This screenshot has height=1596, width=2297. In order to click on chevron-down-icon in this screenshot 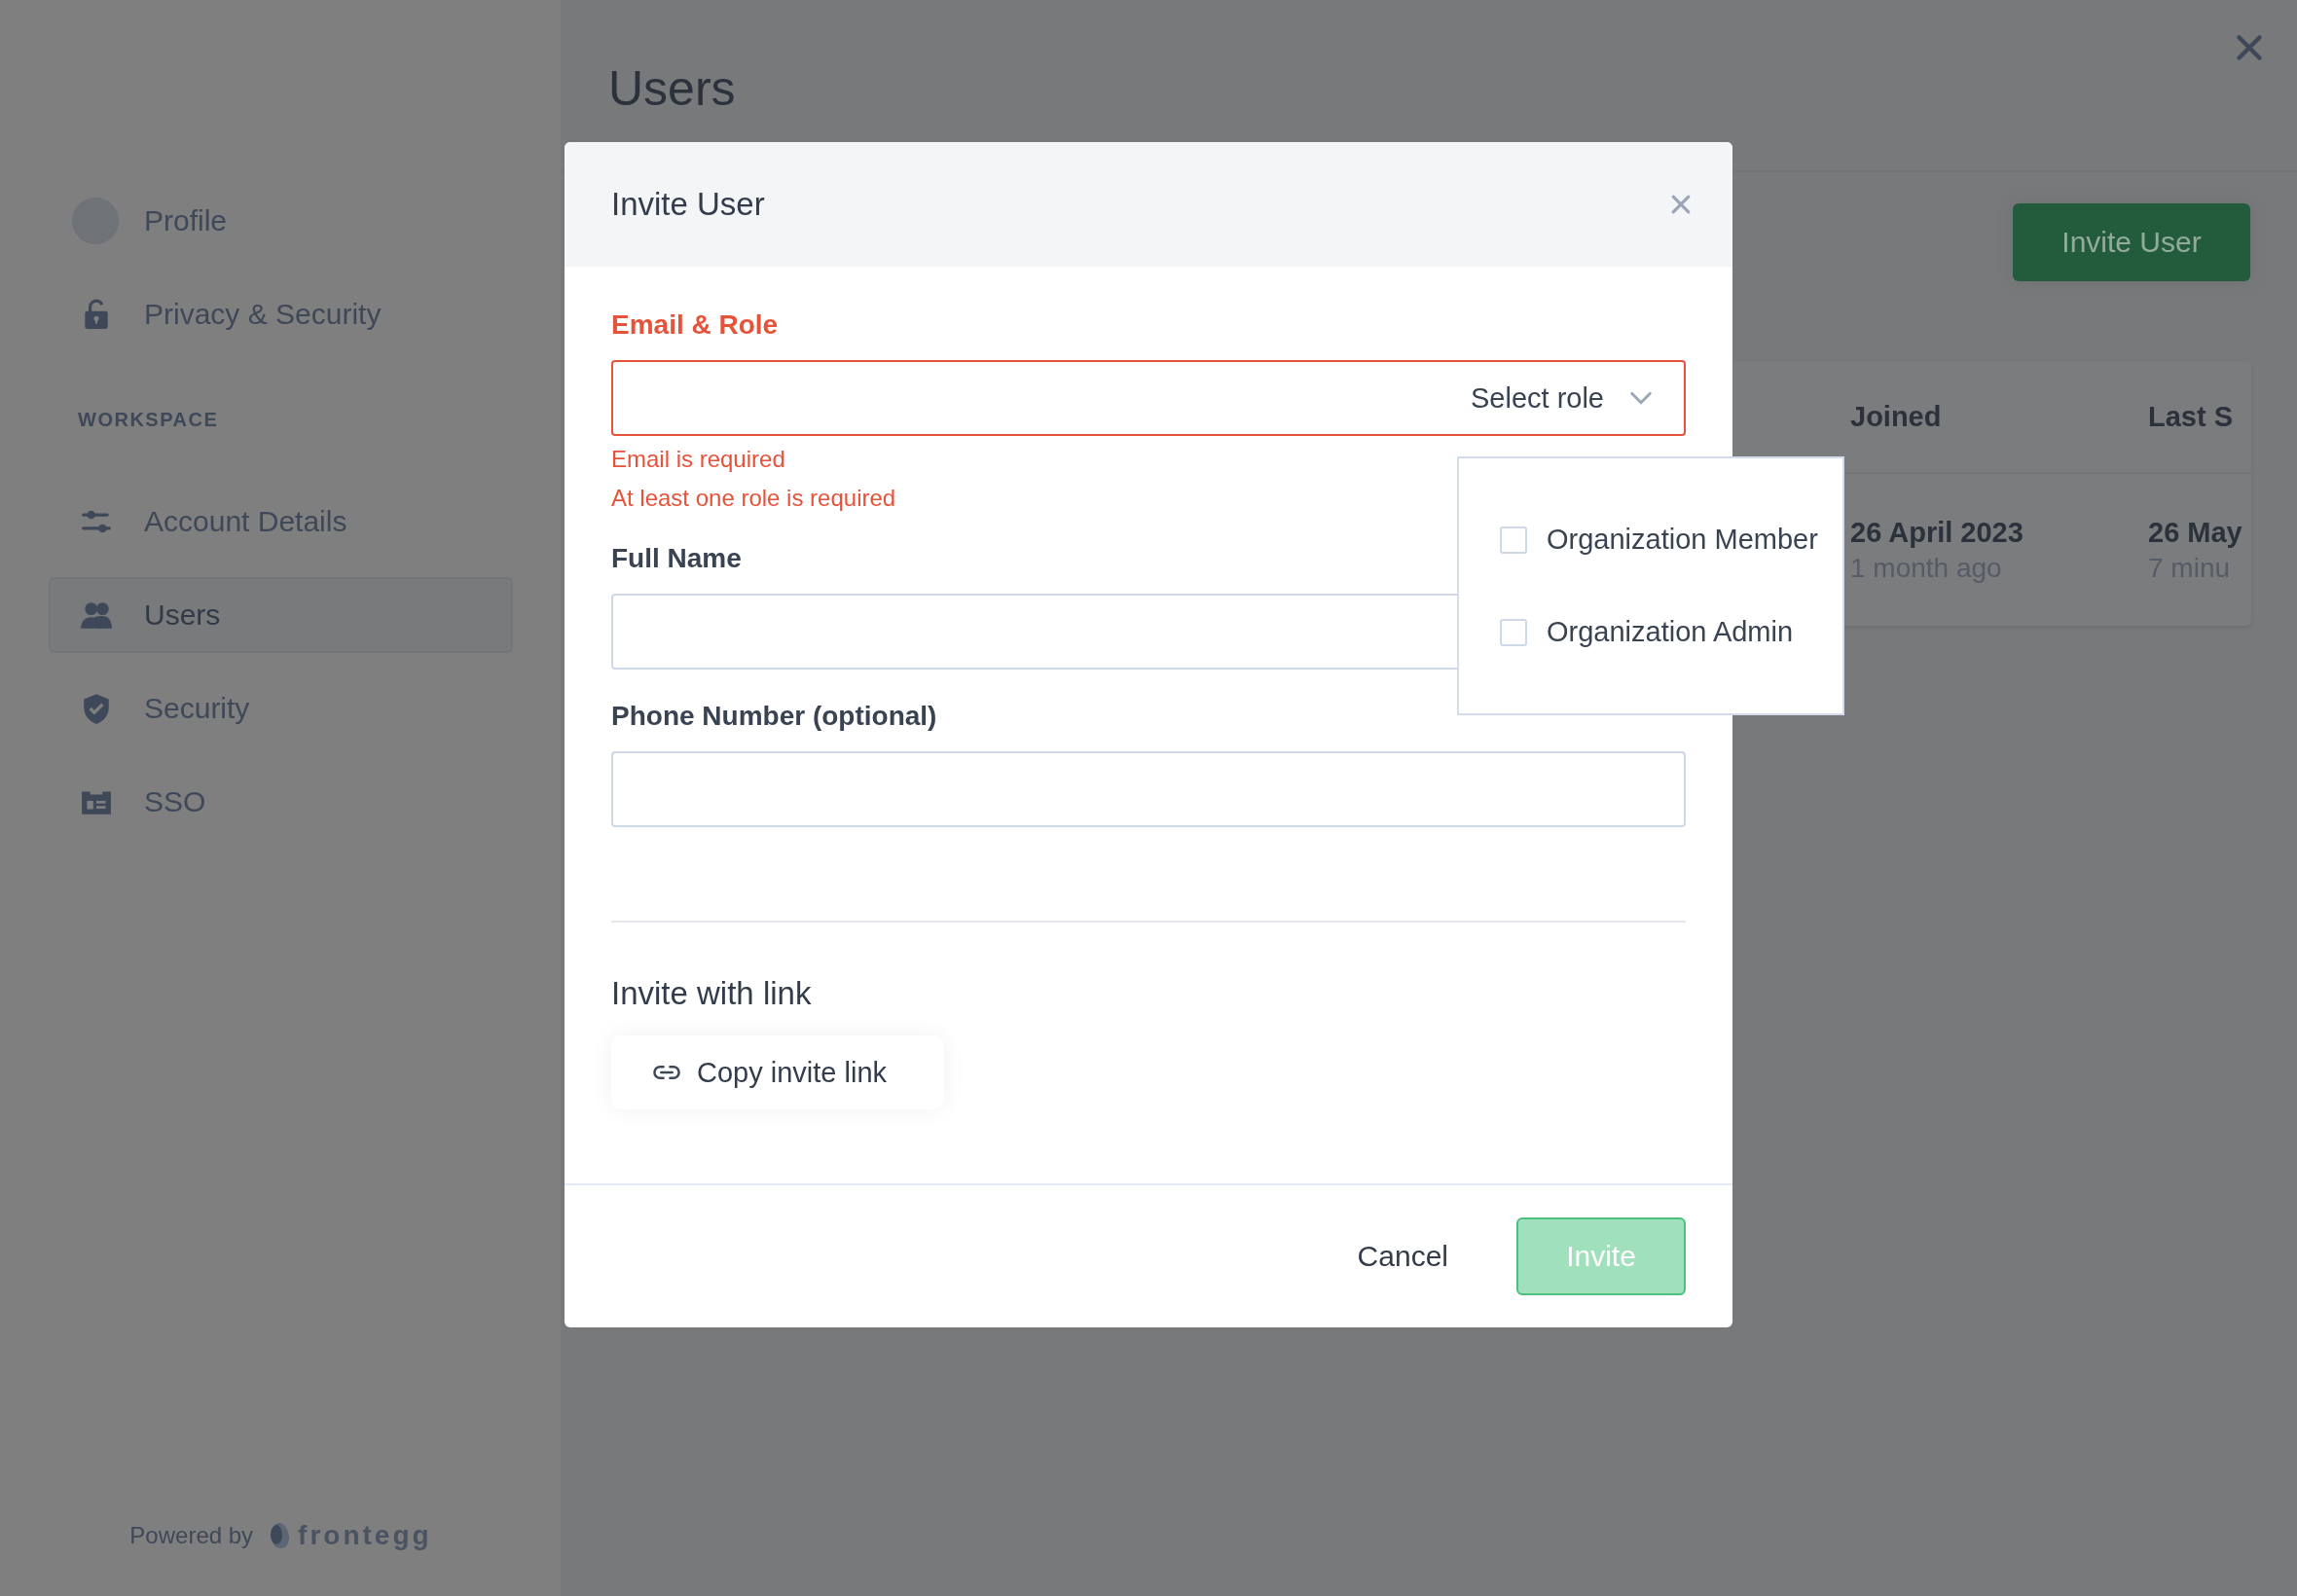, I will do `click(1641, 398)`.